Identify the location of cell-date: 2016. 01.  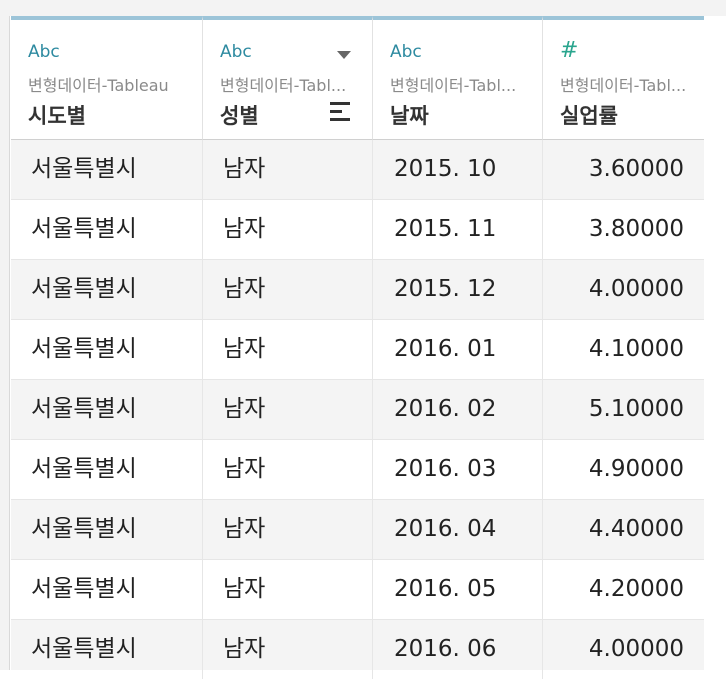
(458, 349).